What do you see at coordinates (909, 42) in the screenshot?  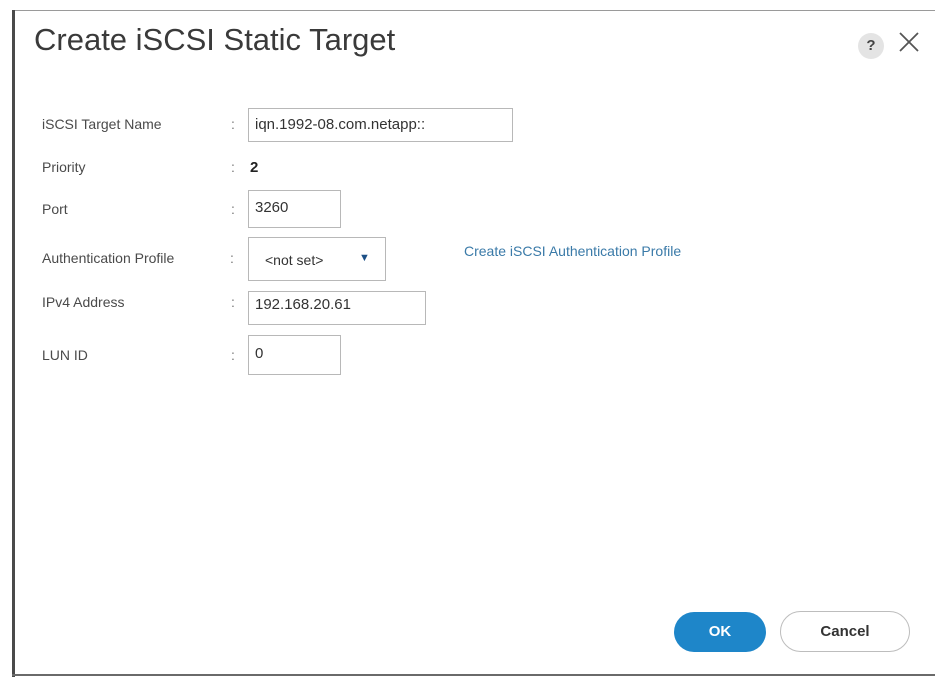 I see `close-icon` at bounding box center [909, 42].